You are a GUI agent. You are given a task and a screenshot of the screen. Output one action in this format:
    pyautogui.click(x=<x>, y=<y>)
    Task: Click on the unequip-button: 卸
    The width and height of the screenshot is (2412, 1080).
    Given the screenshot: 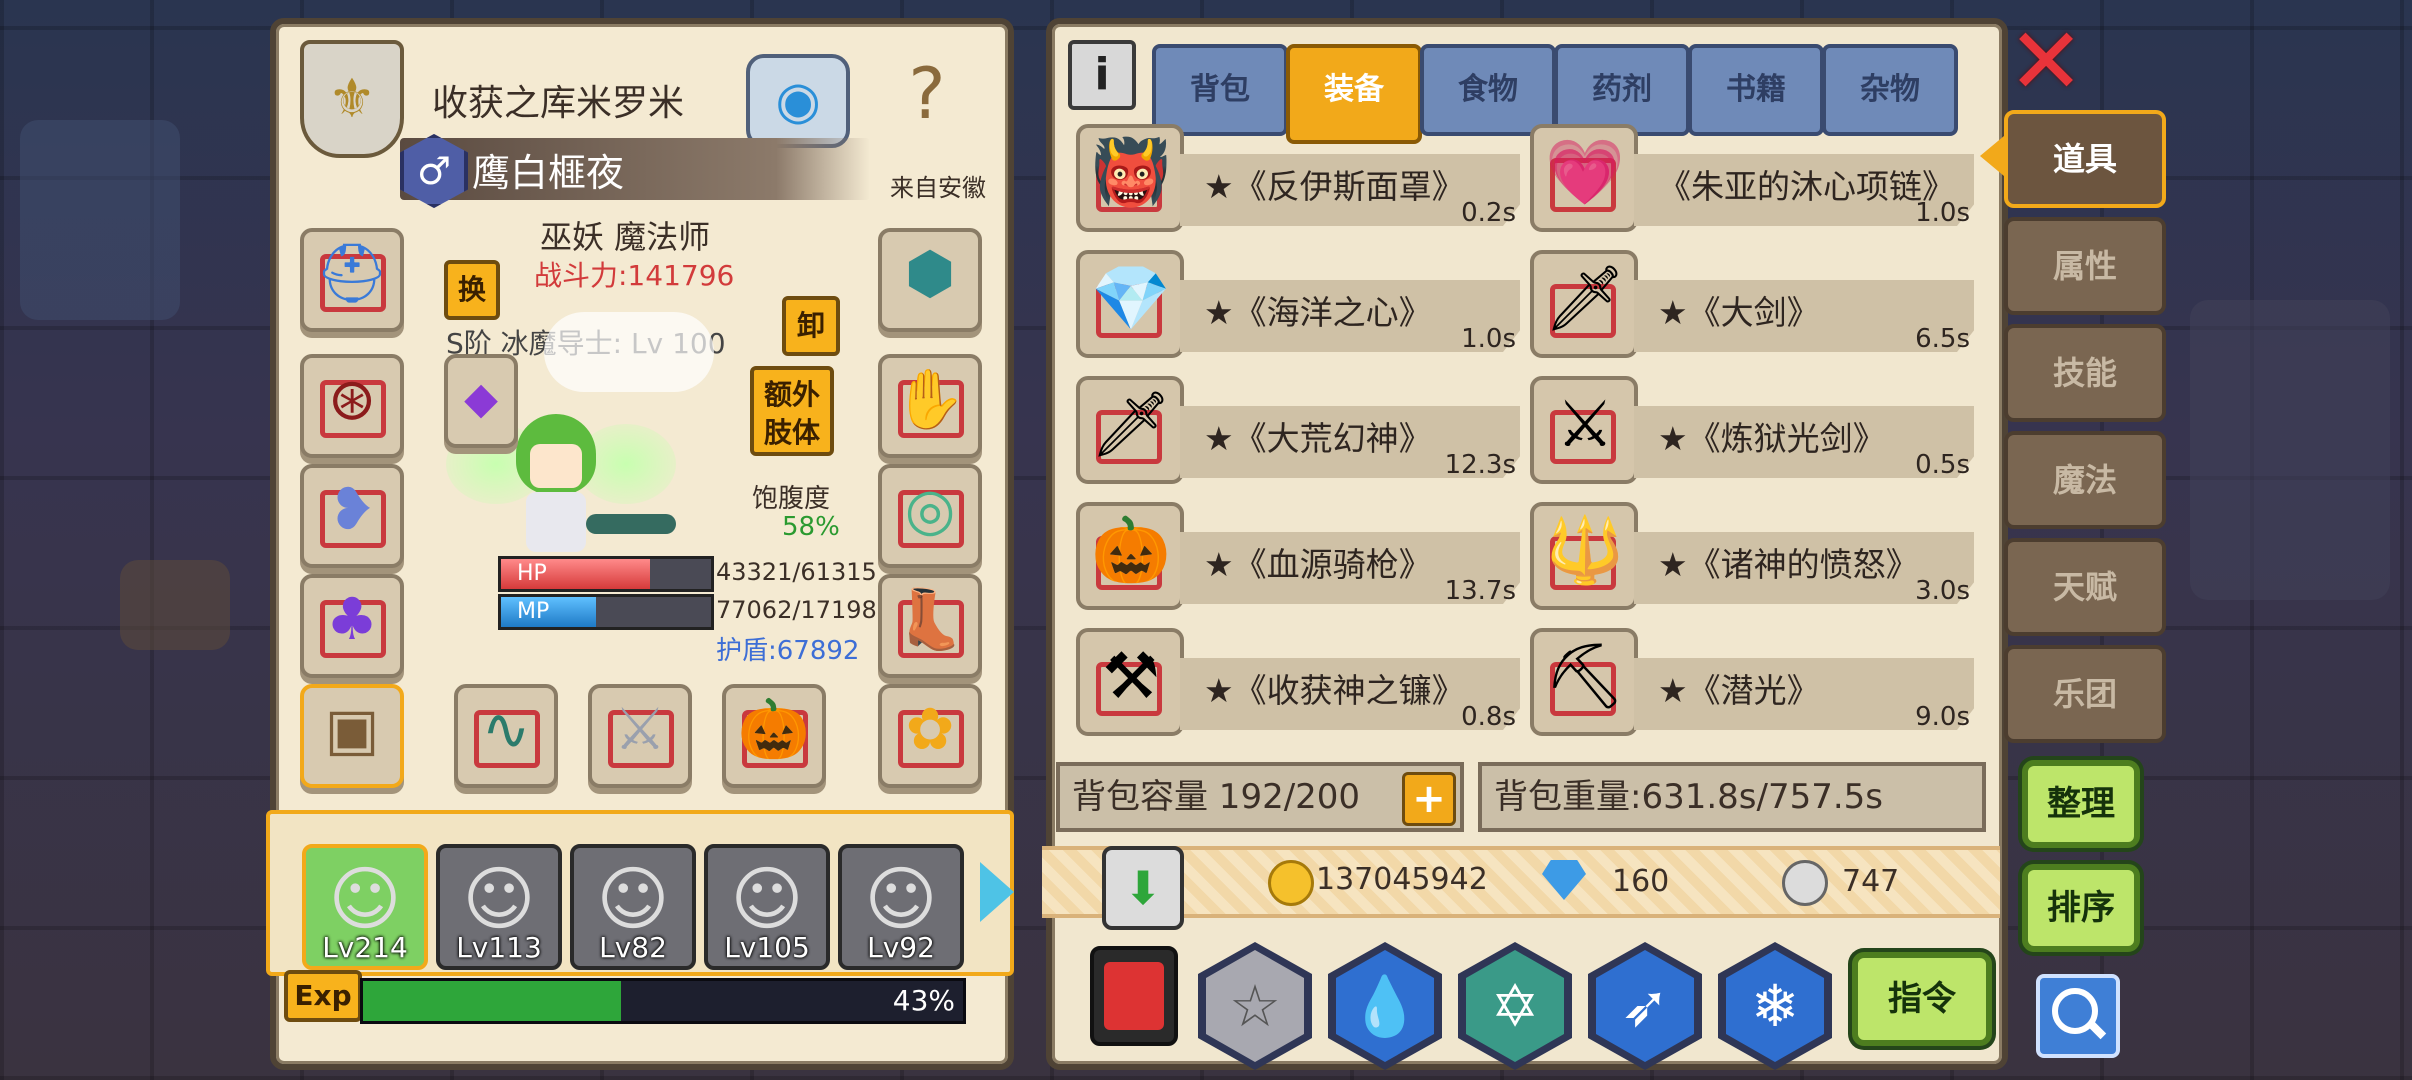 What is the action you would take?
    pyautogui.click(x=811, y=326)
    